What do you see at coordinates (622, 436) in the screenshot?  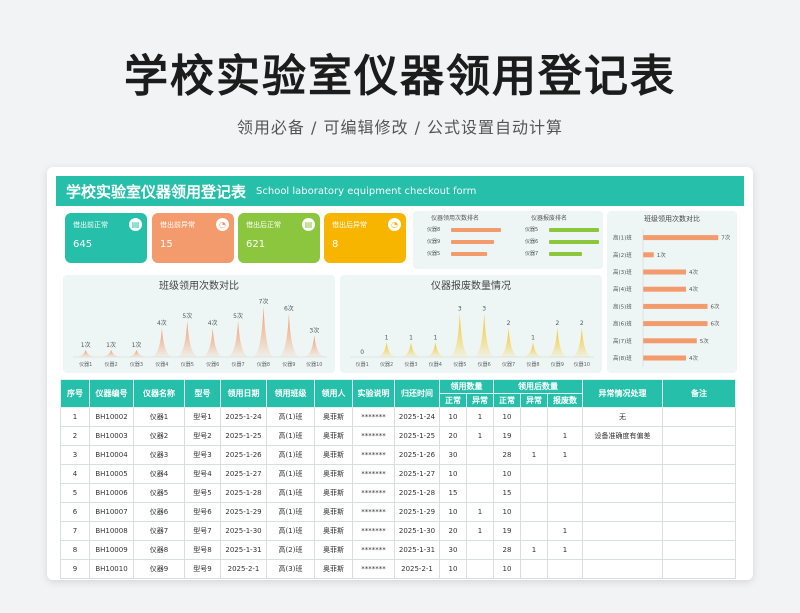 I see `table-cell: 设备准确度有偏差` at bounding box center [622, 436].